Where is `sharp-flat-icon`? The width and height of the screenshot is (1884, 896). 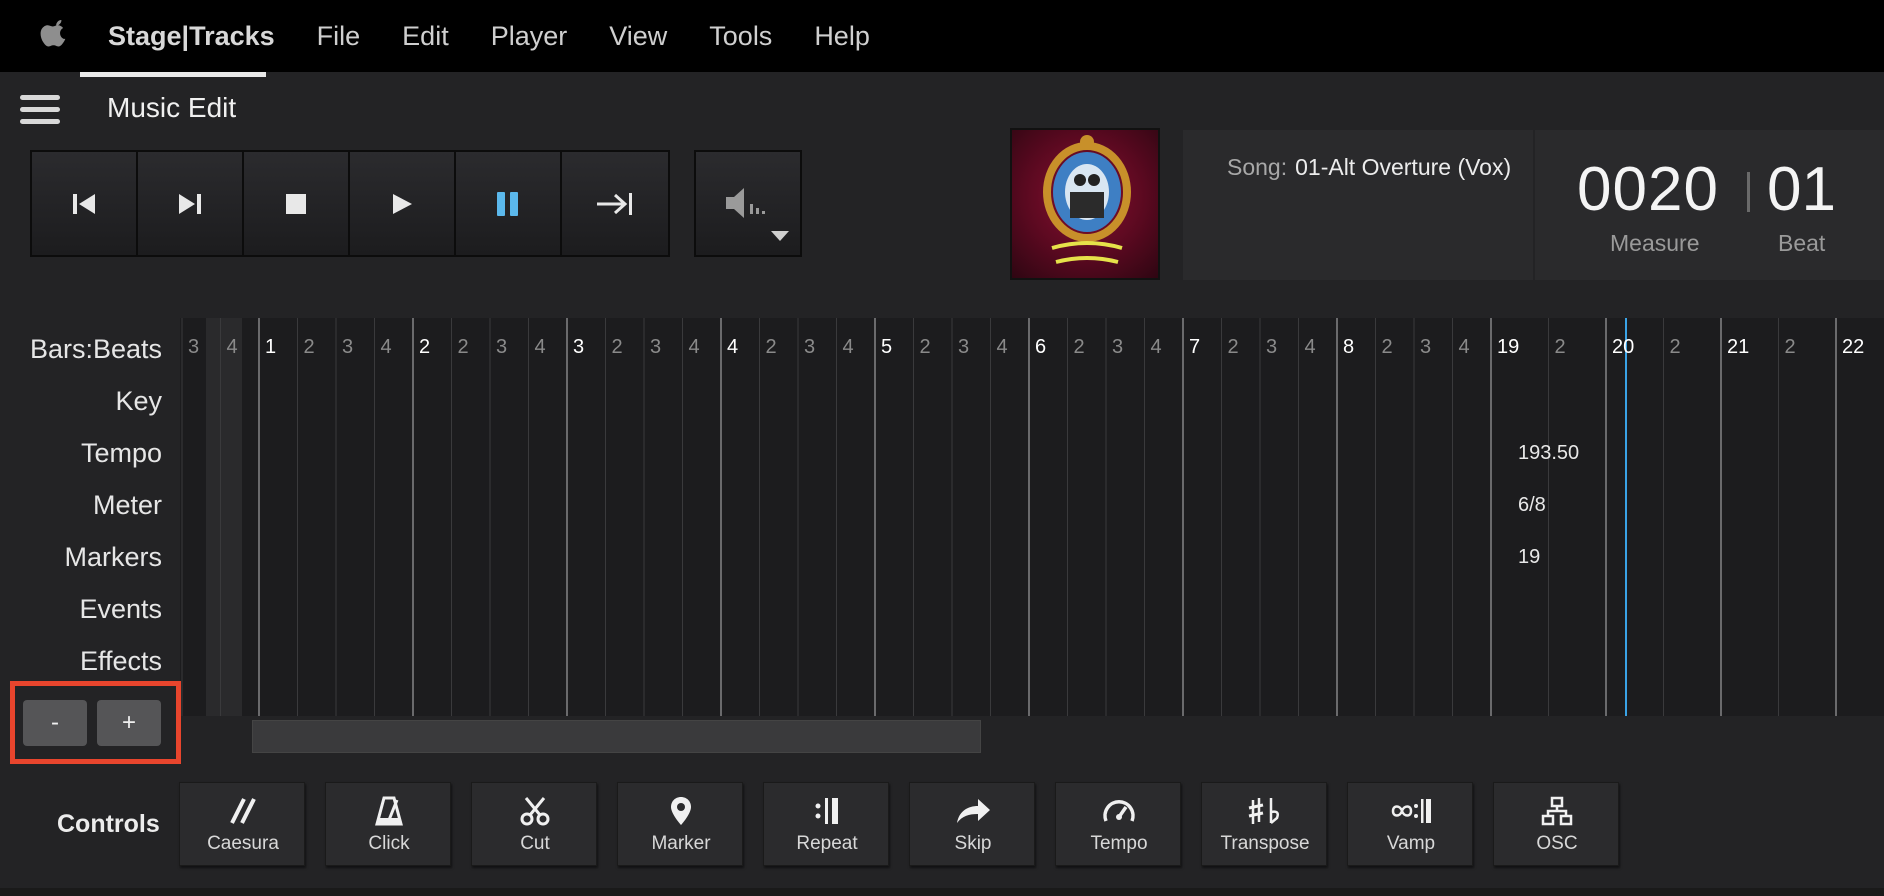
sharp-flat-icon is located at coordinates (1265, 811).